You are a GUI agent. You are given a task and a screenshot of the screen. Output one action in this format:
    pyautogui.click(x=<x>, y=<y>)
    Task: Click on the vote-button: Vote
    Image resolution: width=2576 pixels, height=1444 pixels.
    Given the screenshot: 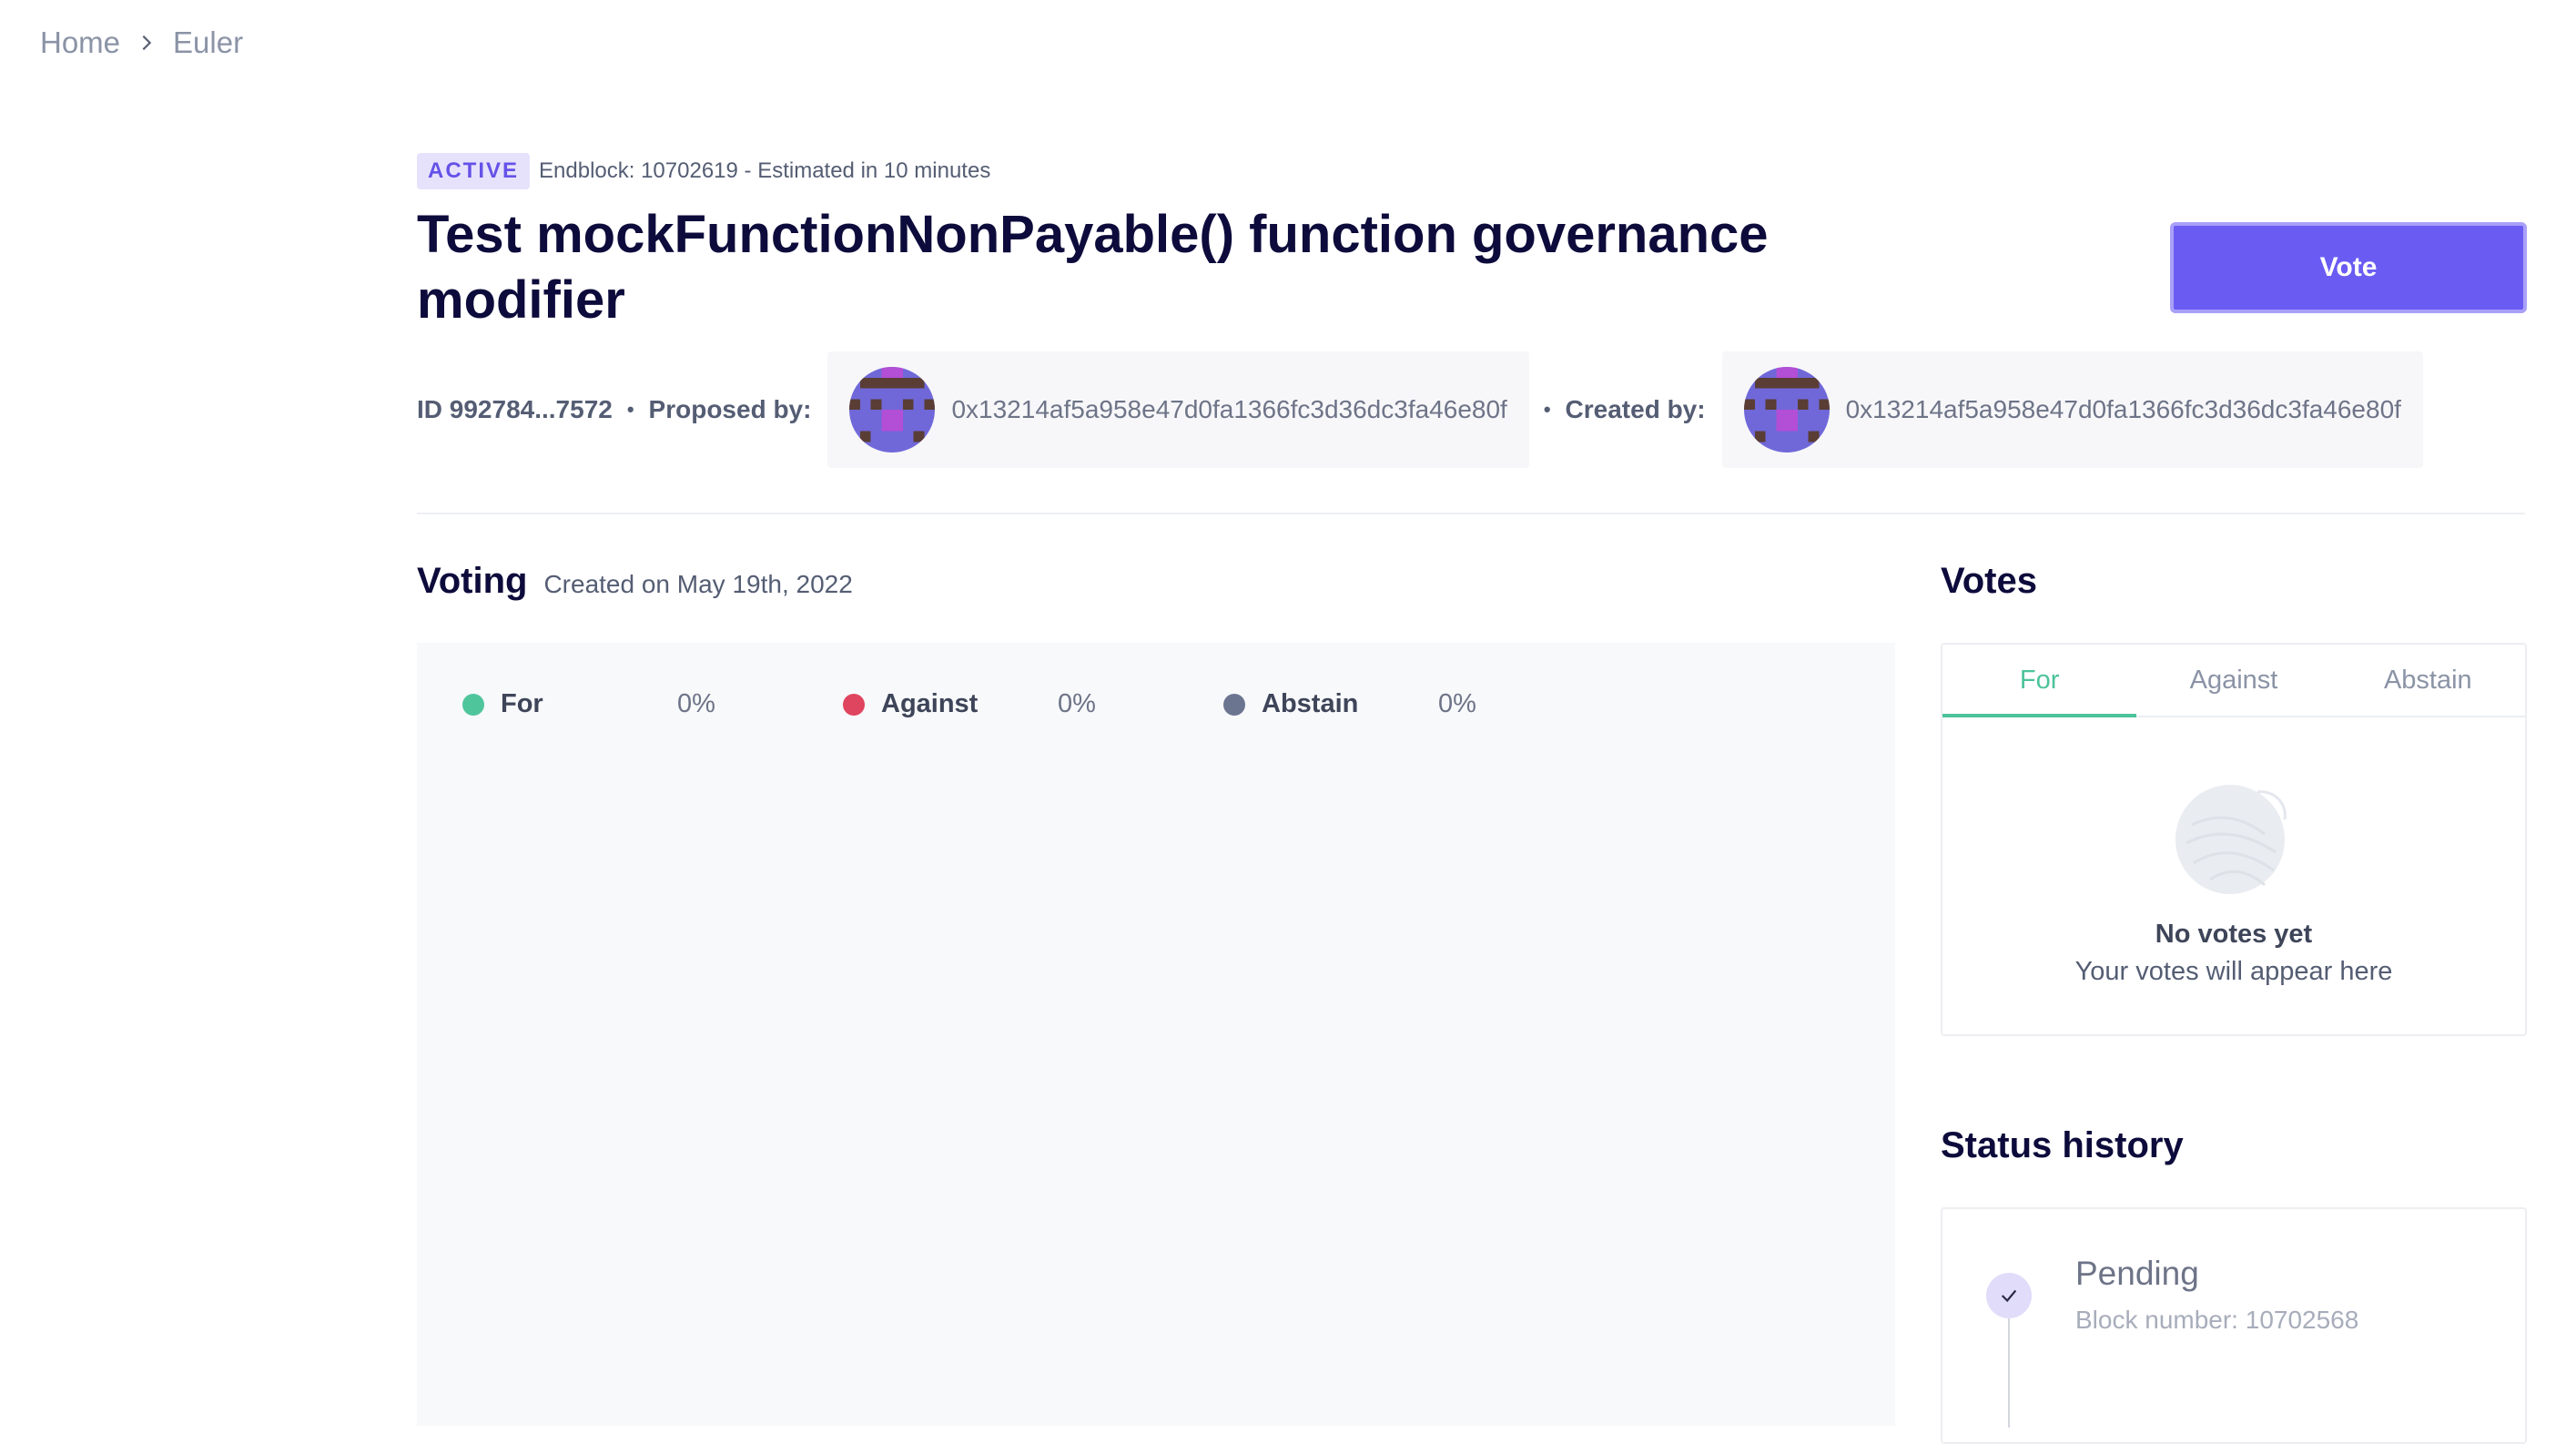 What is the action you would take?
    pyautogui.click(x=2348, y=267)
    